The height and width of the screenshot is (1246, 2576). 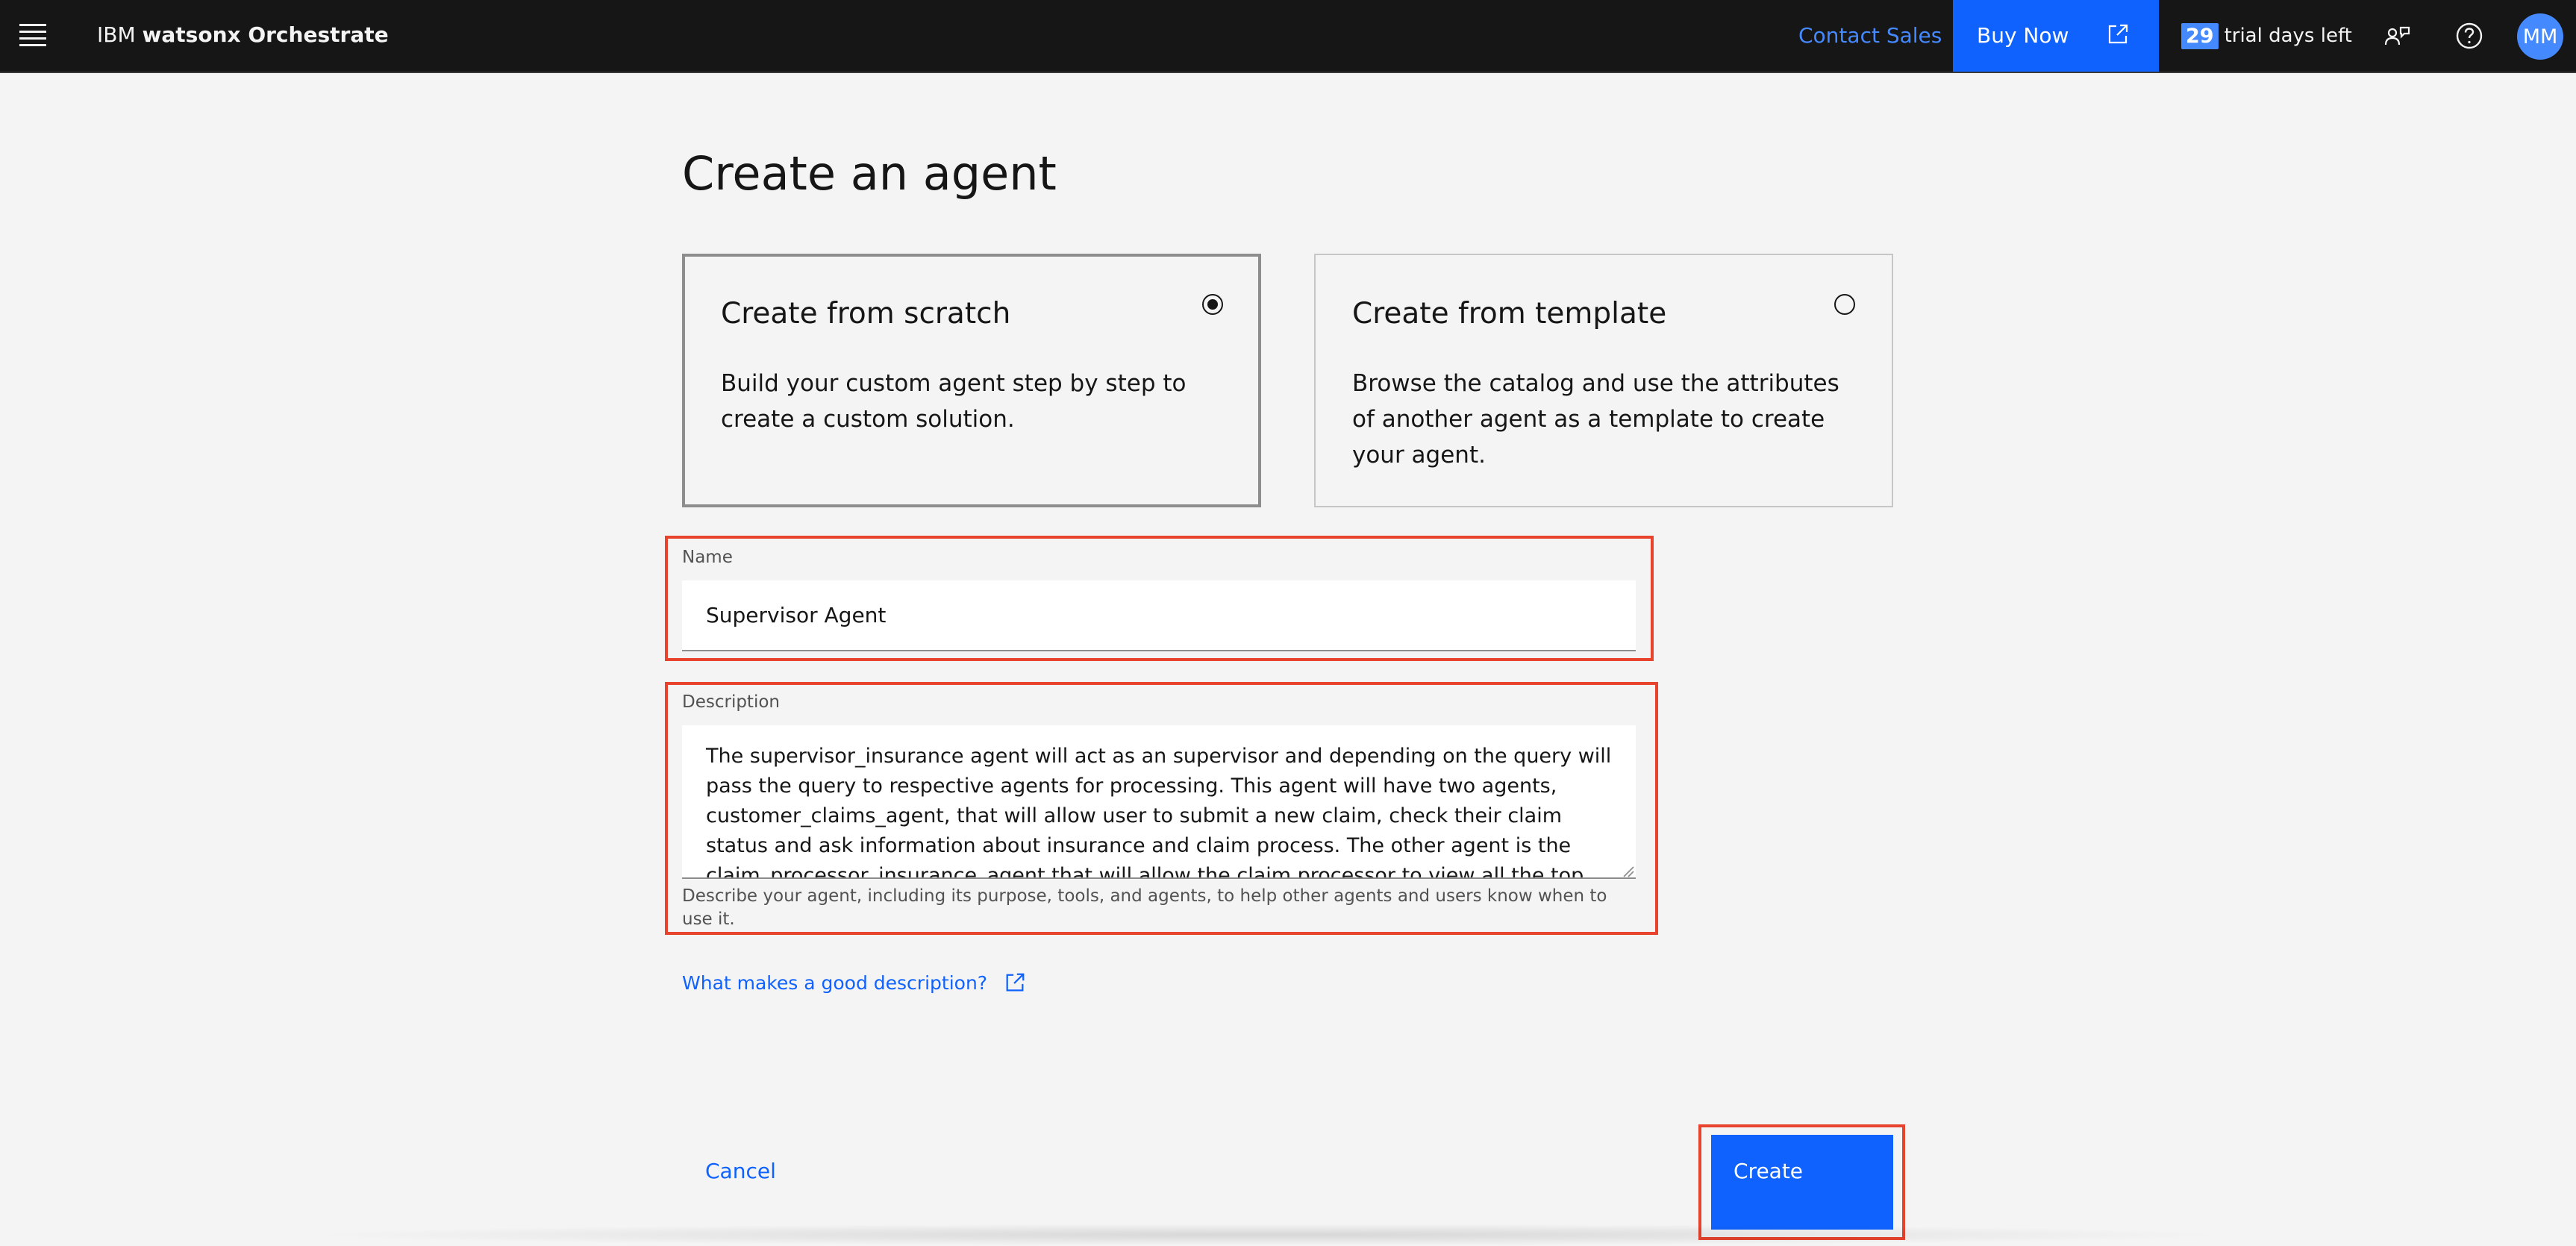 What do you see at coordinates (869, 173) in the screenshot?
I see `page-title: Create an agent` at bounding box center [869, 173].